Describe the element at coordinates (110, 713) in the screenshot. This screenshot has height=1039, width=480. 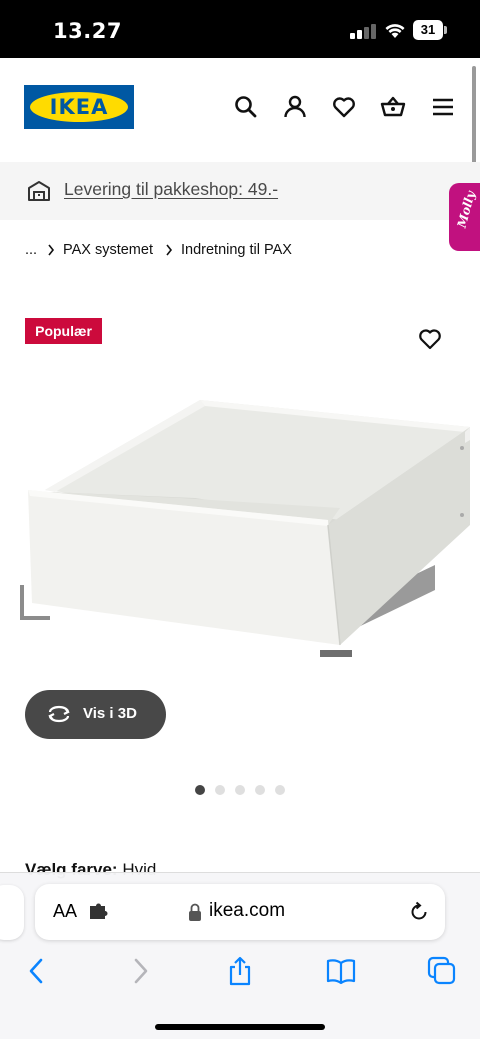
I see `view-in-3d-label: Vis i 3D` at that location.